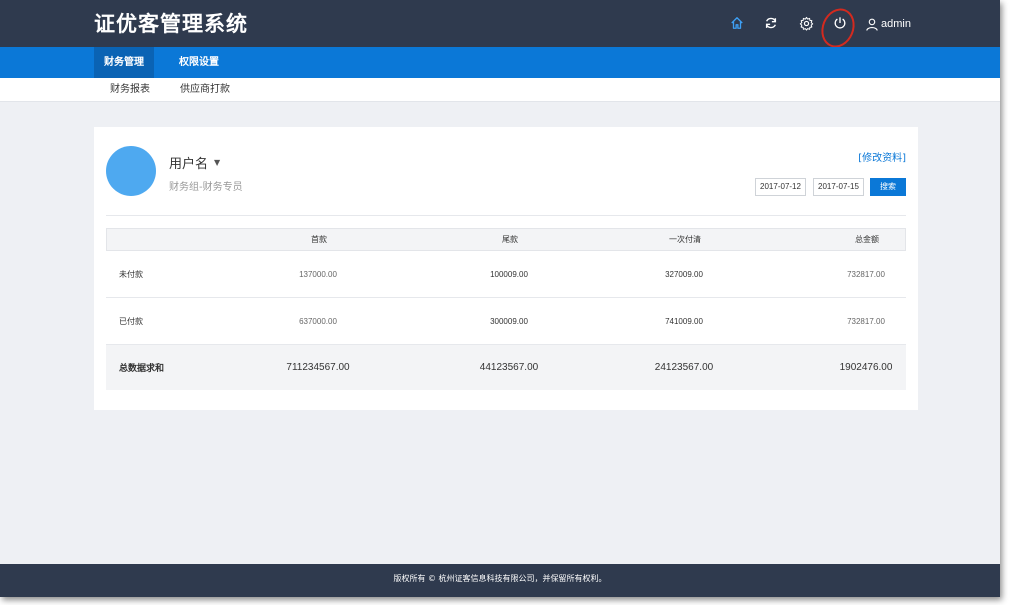 Image resolution: width=1010 pixels, height=605 pixels. I want to click on home-button, so click(737, 23).